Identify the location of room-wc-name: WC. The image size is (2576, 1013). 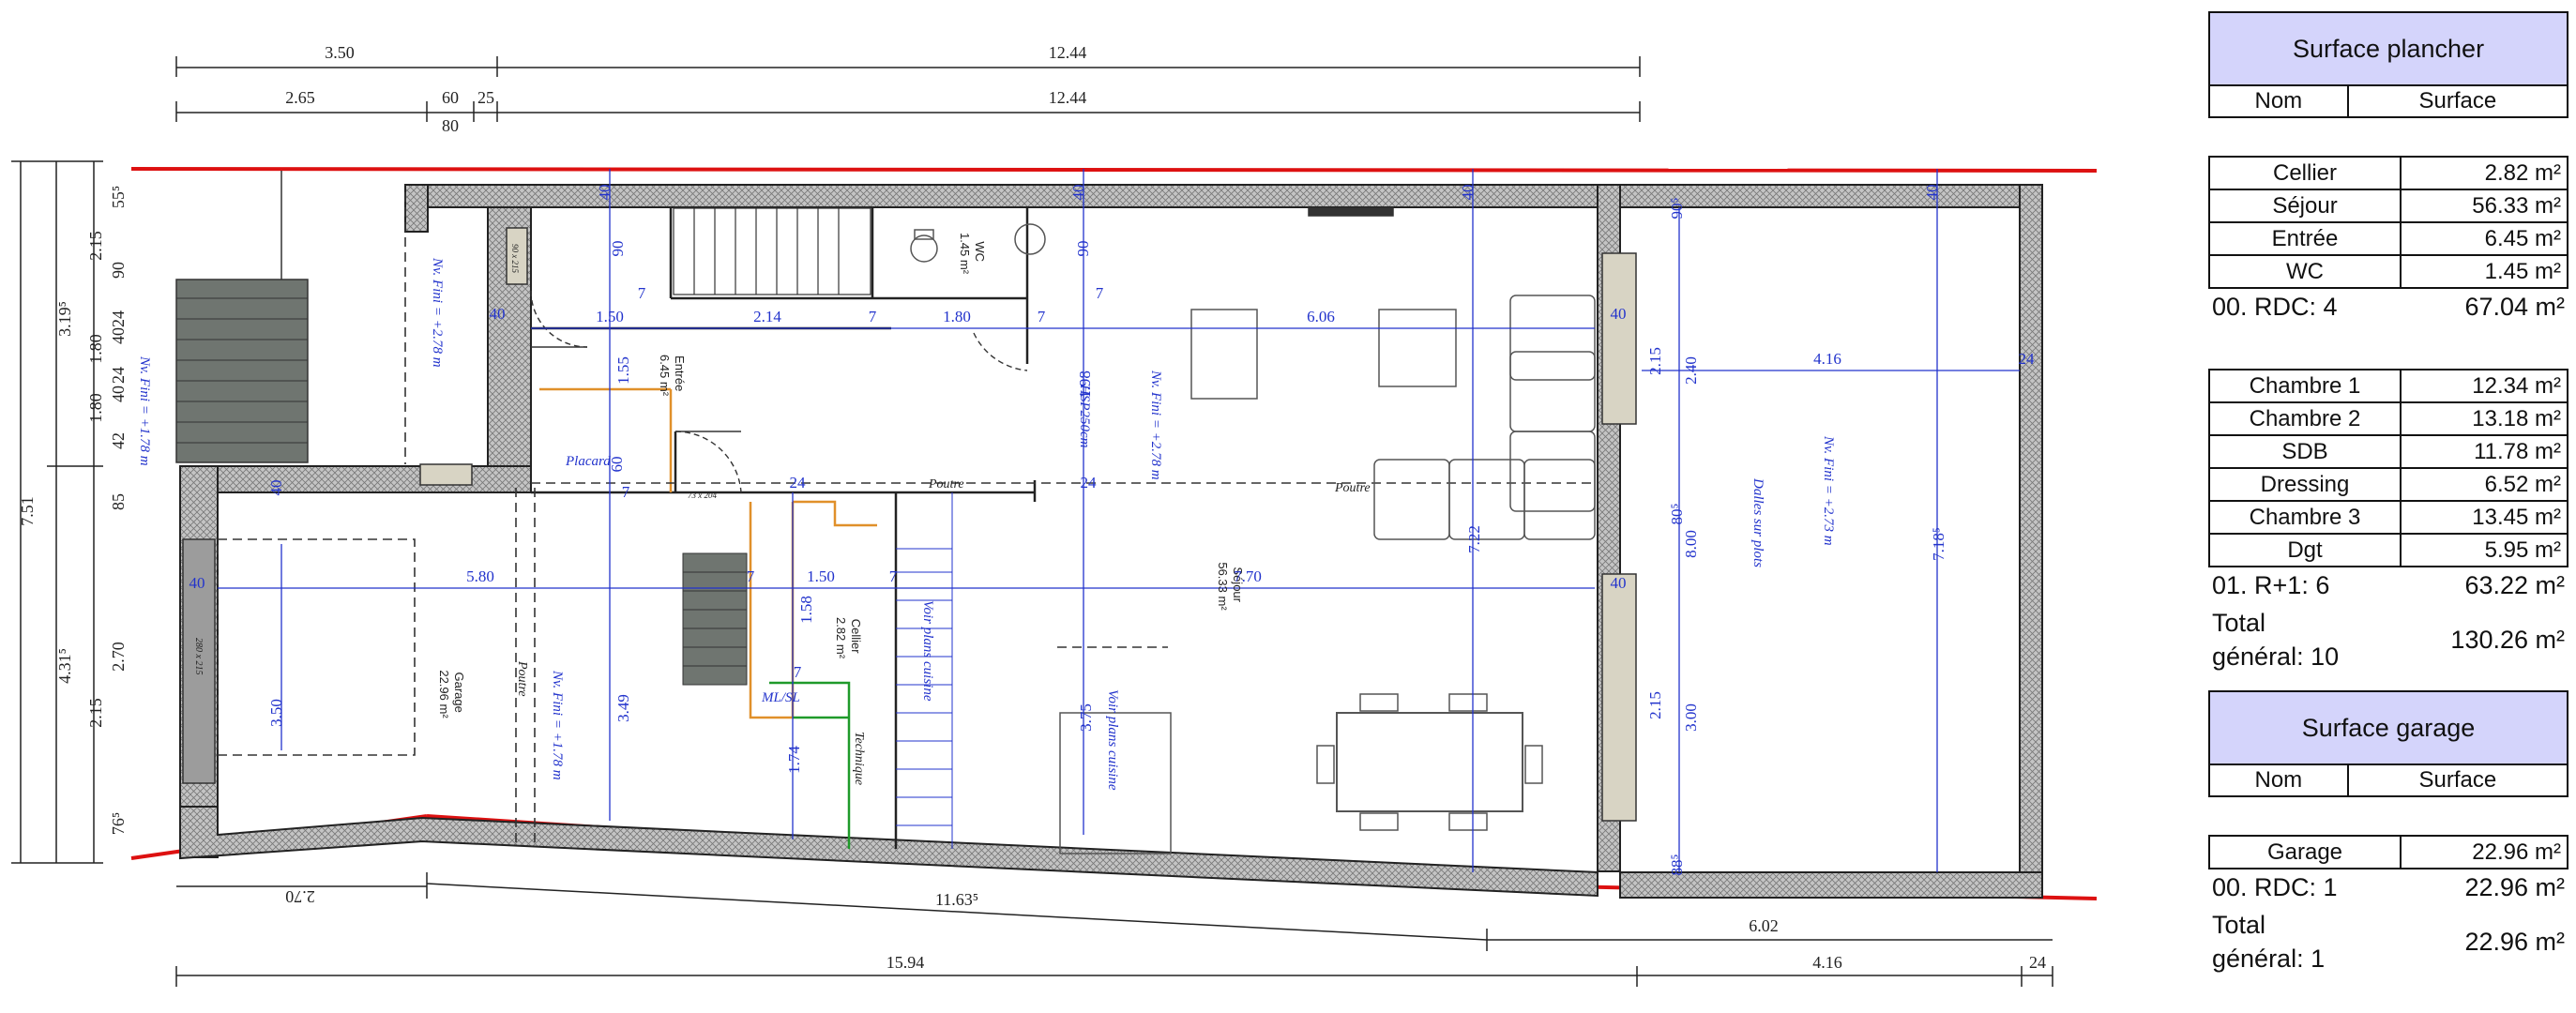
(980, 251).